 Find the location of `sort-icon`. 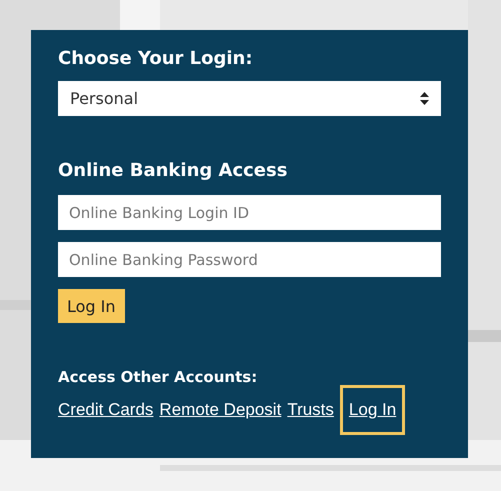

sort-icon is located at coordinates (424, 98).